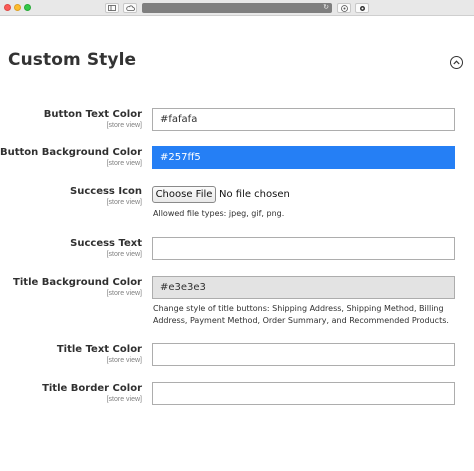 Image resolution: width=474 pixels, height=471 pixels. What do you see at coordinates (326, 8) in the screenshot?
I see `reload-icon: ↻` at bounding box center [326, 8].